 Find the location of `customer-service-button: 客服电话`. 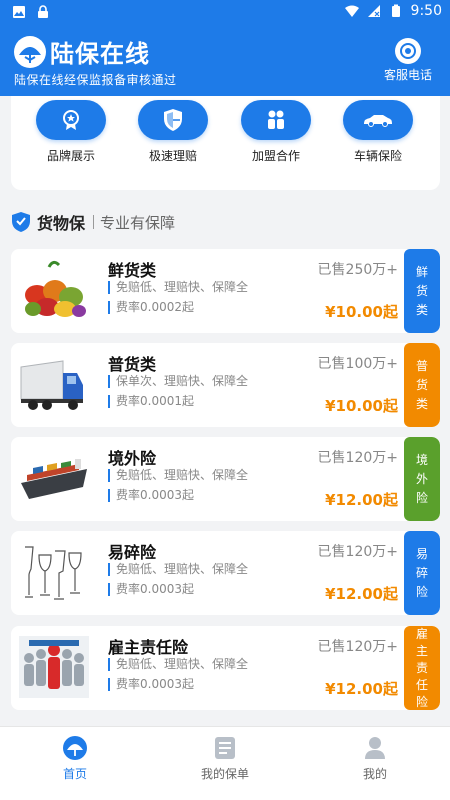

customer-service-button: 客服电话 is located at coordinates (408, 60).